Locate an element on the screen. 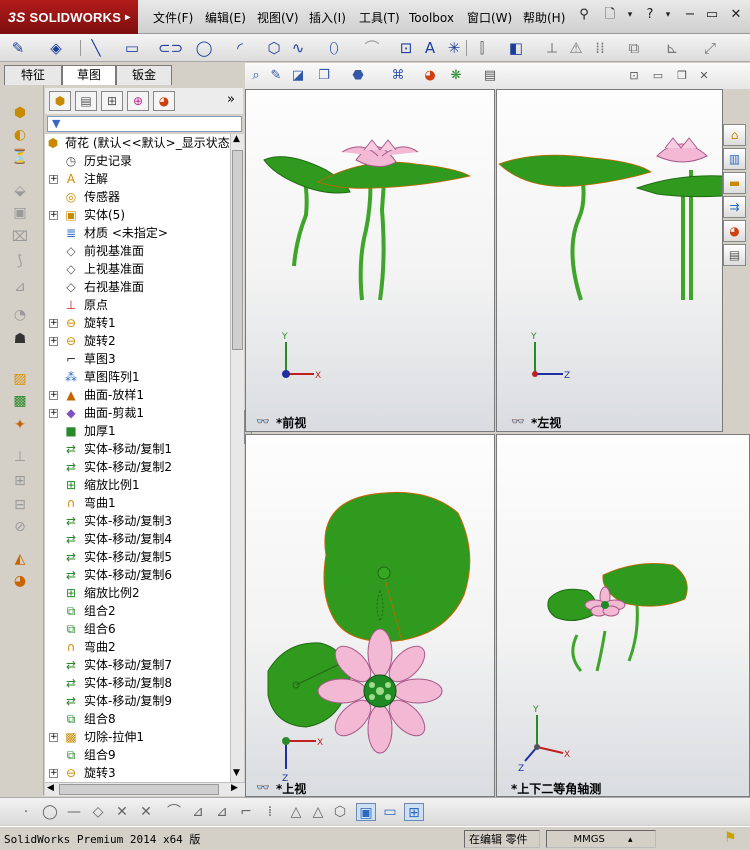  file-explorer-icon: ▬ is located at coordinates (734, 183).